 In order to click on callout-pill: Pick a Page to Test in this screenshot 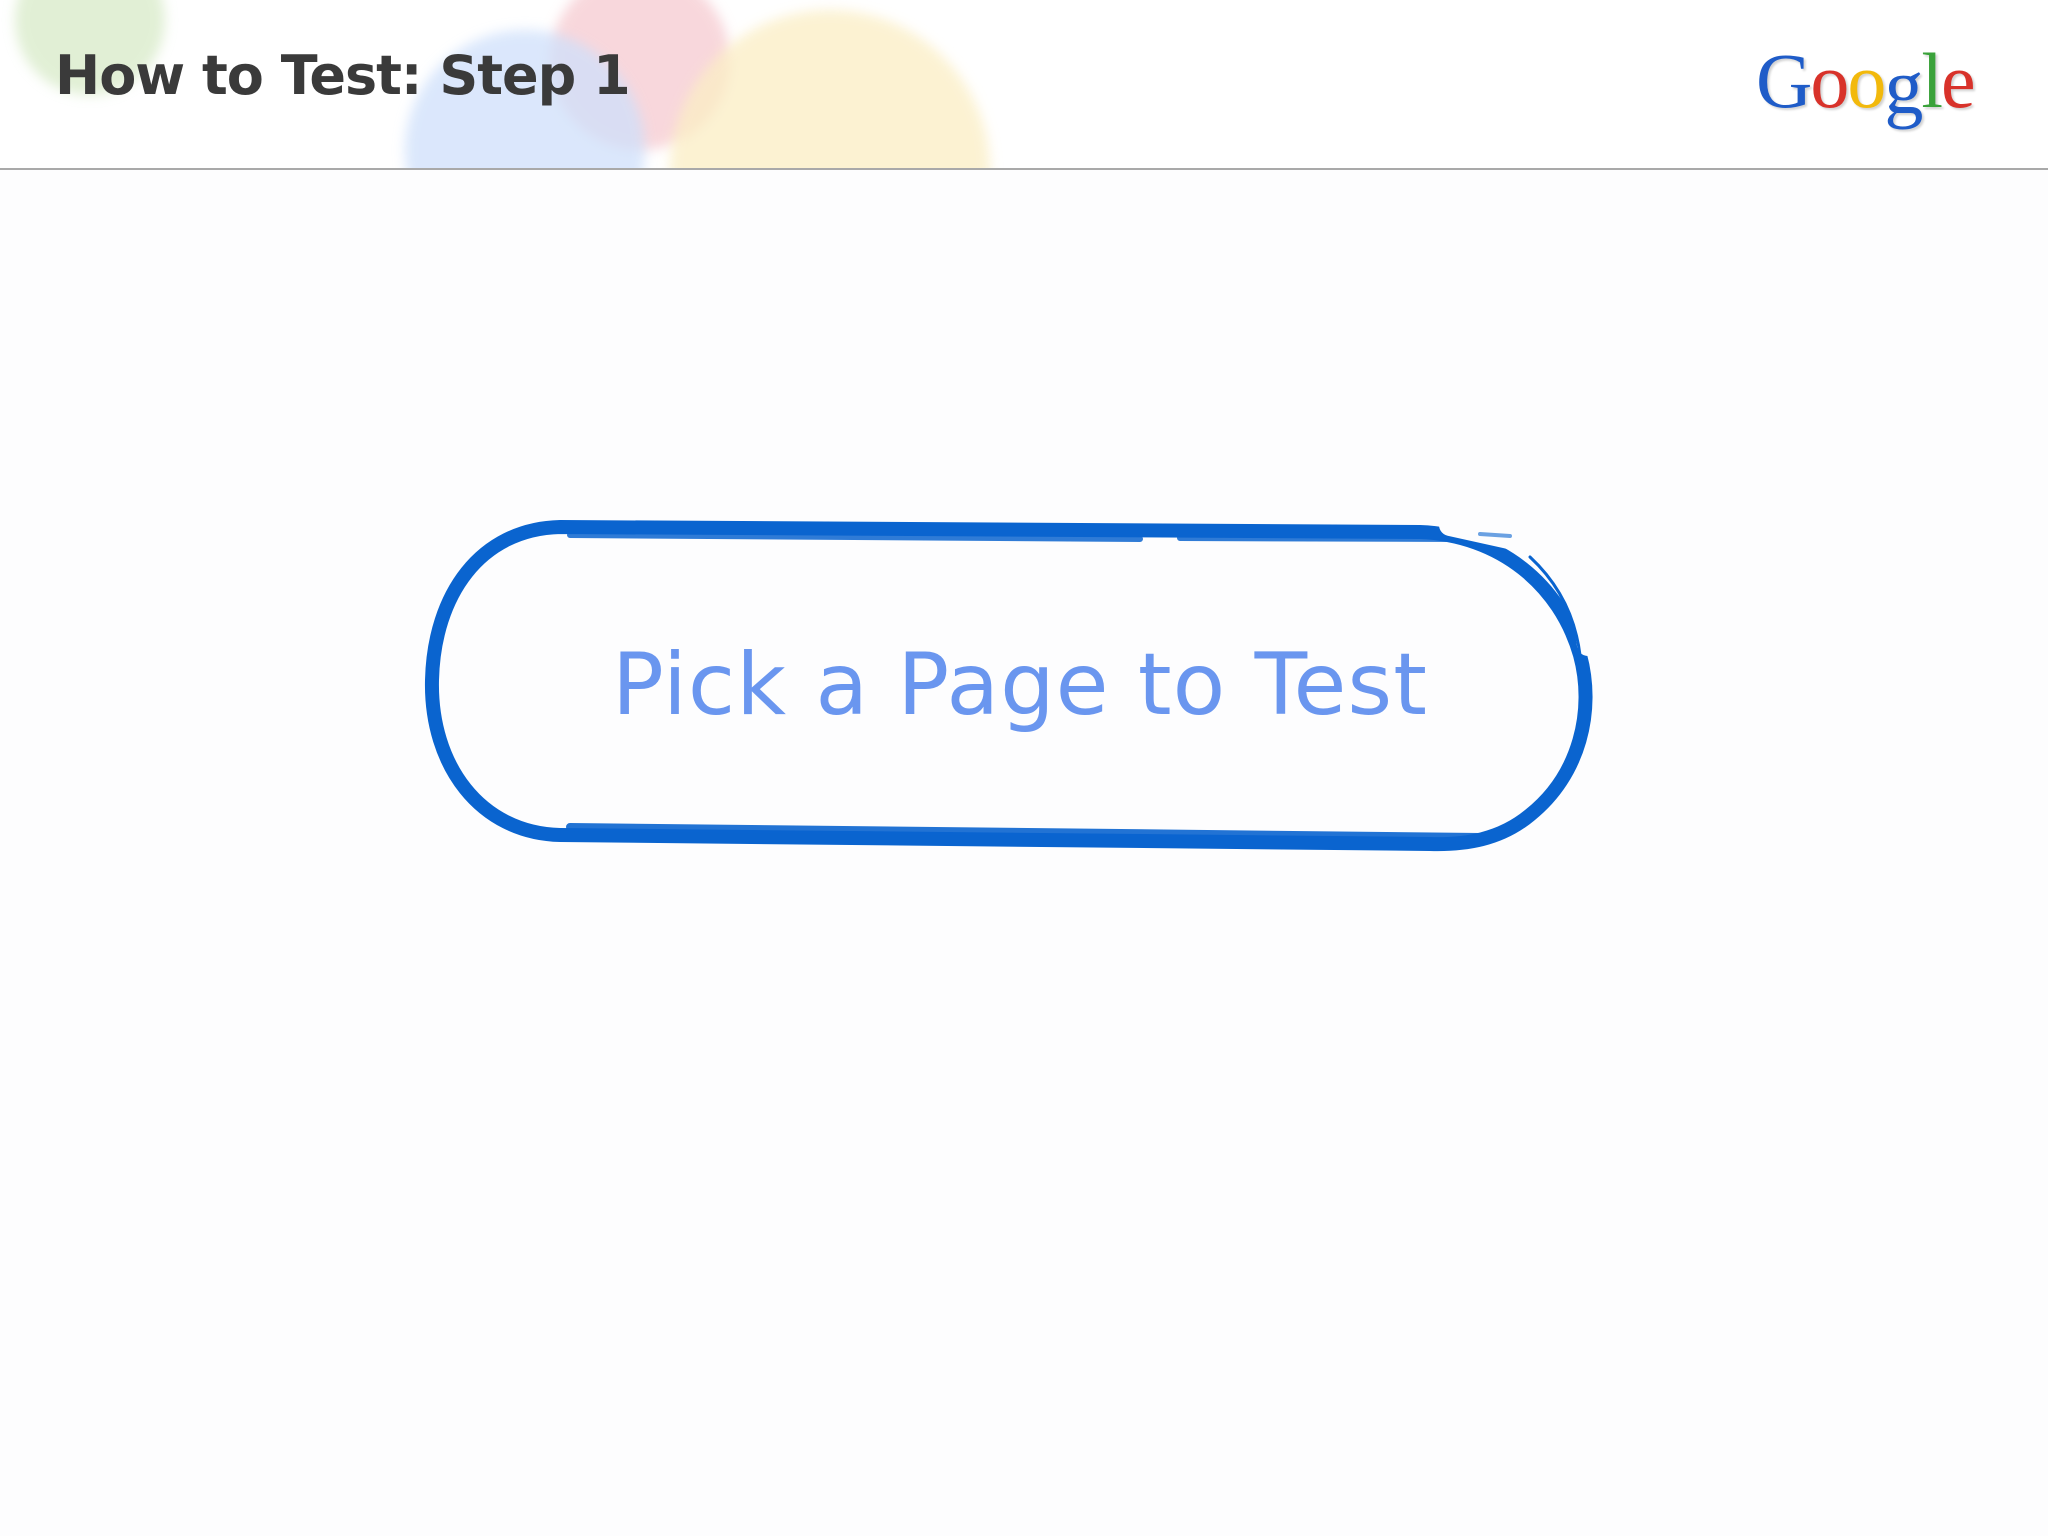, I will do `click(1010, 685)`.